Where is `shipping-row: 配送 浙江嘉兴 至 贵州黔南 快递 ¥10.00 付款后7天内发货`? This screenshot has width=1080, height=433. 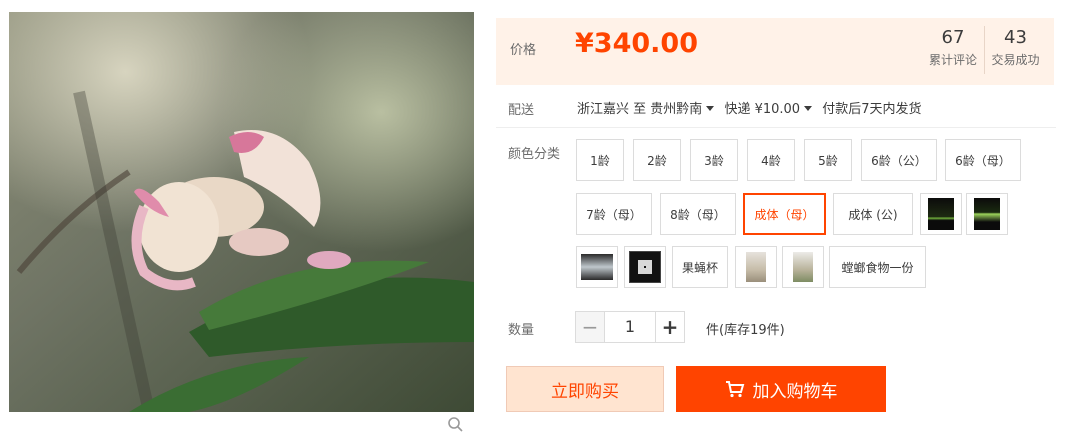
shipping-row: 配送 浙江嘉兴 至 贵州黔南 快递 ¥10.00 付款后7天内发货 is located at coordinates (776, 108).